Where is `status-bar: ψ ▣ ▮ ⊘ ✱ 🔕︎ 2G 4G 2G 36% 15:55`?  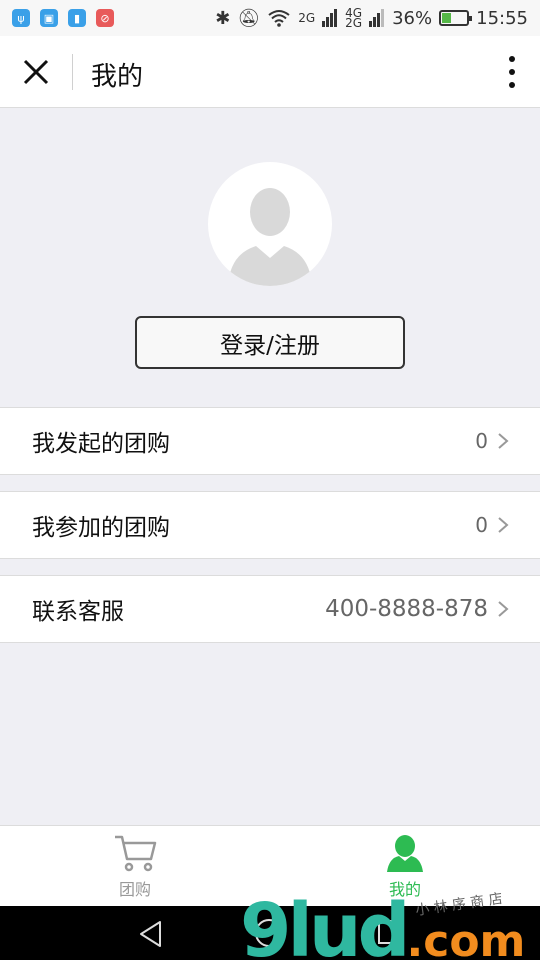 status-bar: ψ ▣ ▮ ⊘ ✱ 🔕︎ 2G 4G 2G 36% 15:55 is located at coordinates (270, 18).